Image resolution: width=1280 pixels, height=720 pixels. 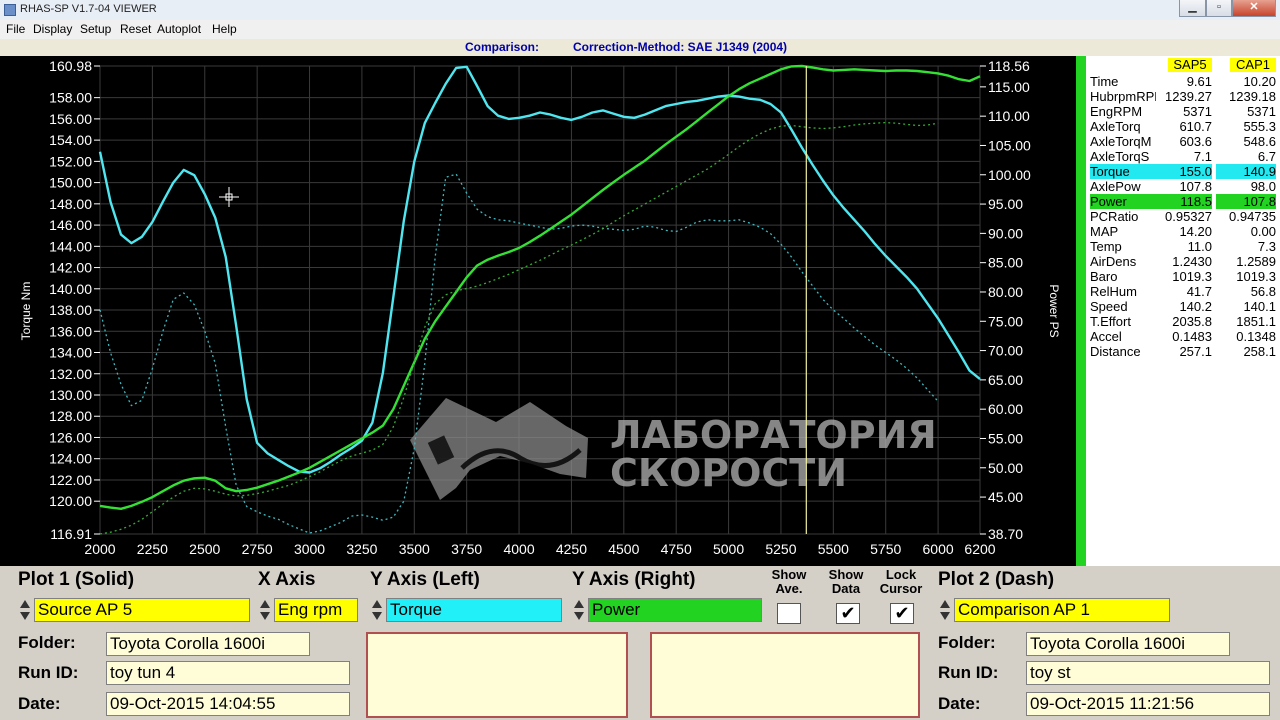 What do you see at coordinates (1195, 231) in the screenshot?
I see `data-row-value-sap5: 14.20` at bounding box center [1195, 231].